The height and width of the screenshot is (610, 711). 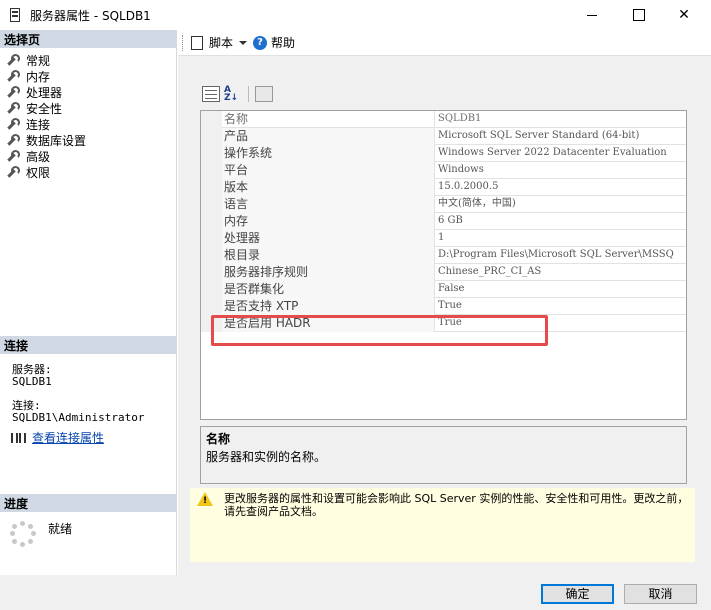 What do you see at coordinates (266, 457) in the screenshot?
I see `description-text: 服务器和实例的名称。` at bounding box center [266, 457].